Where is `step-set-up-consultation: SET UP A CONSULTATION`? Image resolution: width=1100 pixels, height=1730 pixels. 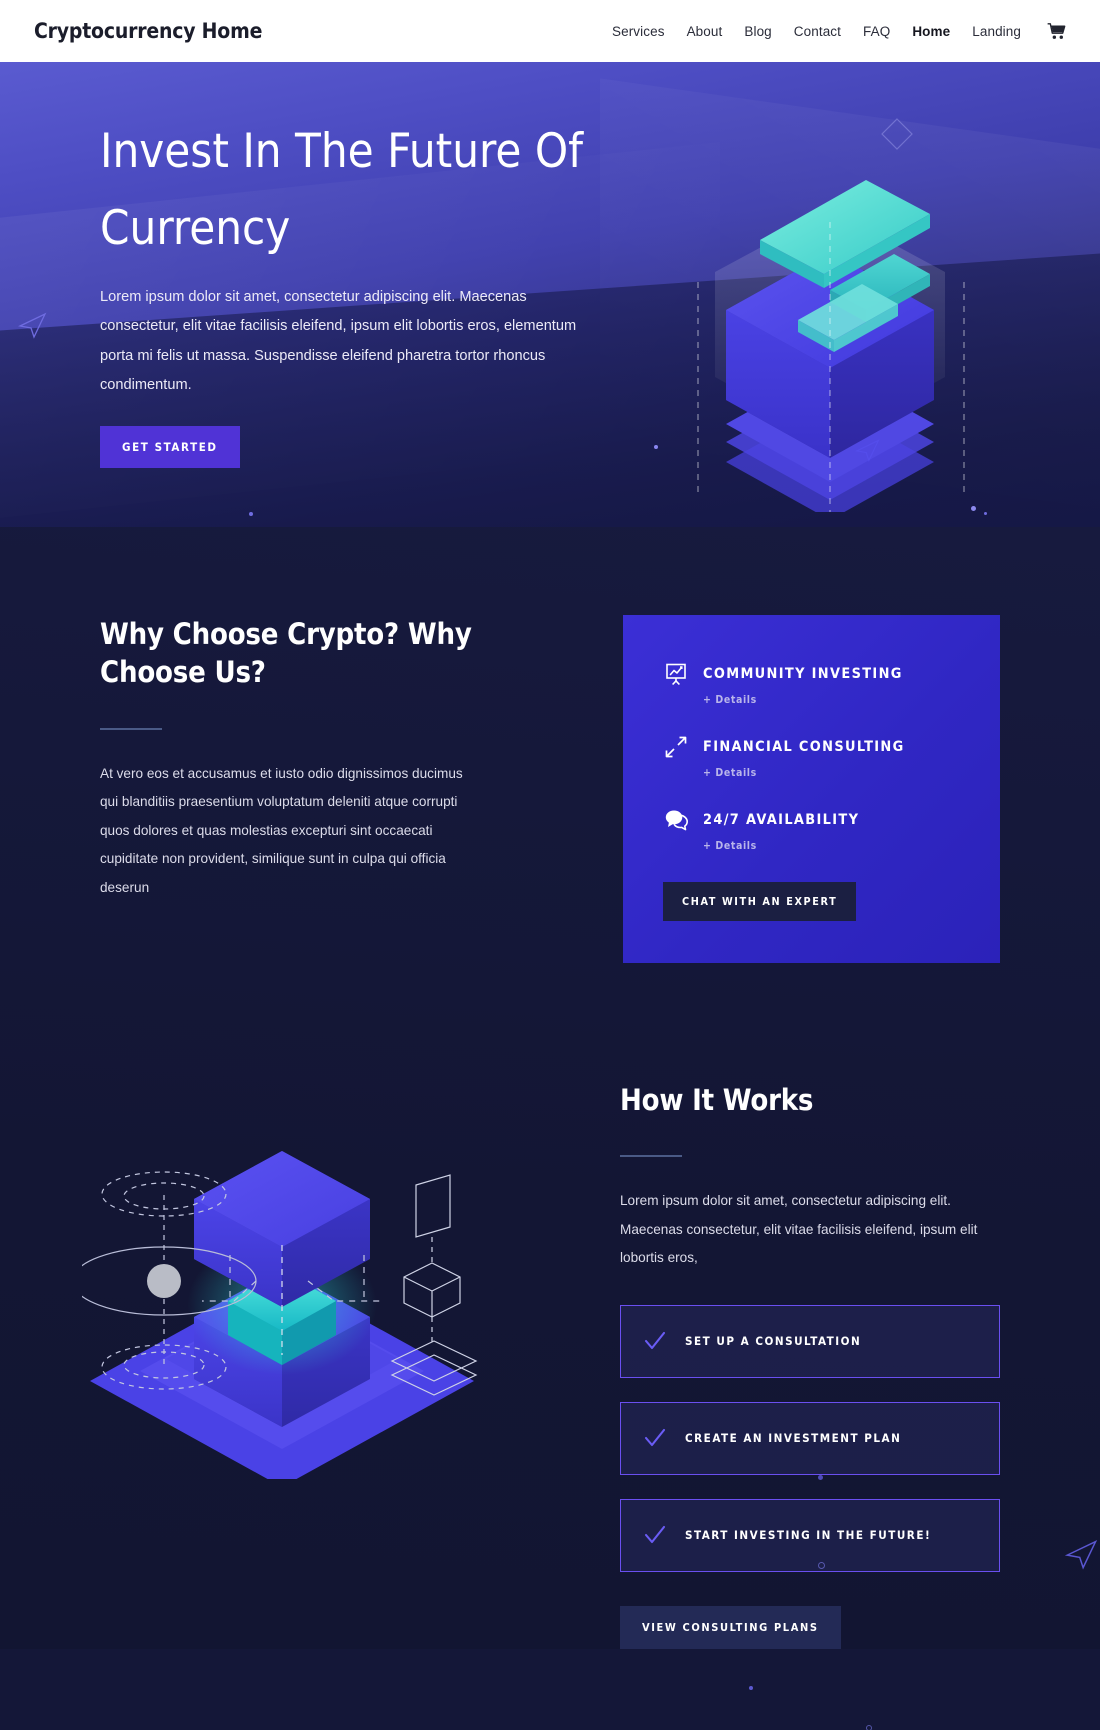
step-set-up-consultation: SET UP A CONSULTATION is located at coordinates (810, 1341).